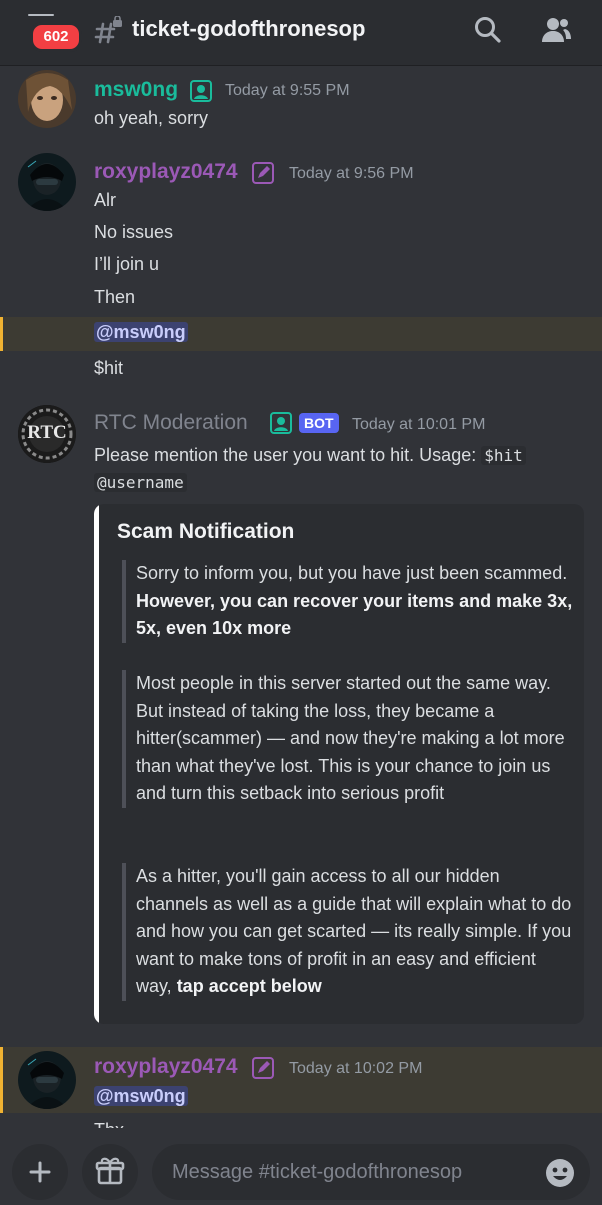 This screenshot has height=1205, width=602. Describe the element at coordinates (109, 1124) in the screenshot. I see `message-text: Thx` at that location.